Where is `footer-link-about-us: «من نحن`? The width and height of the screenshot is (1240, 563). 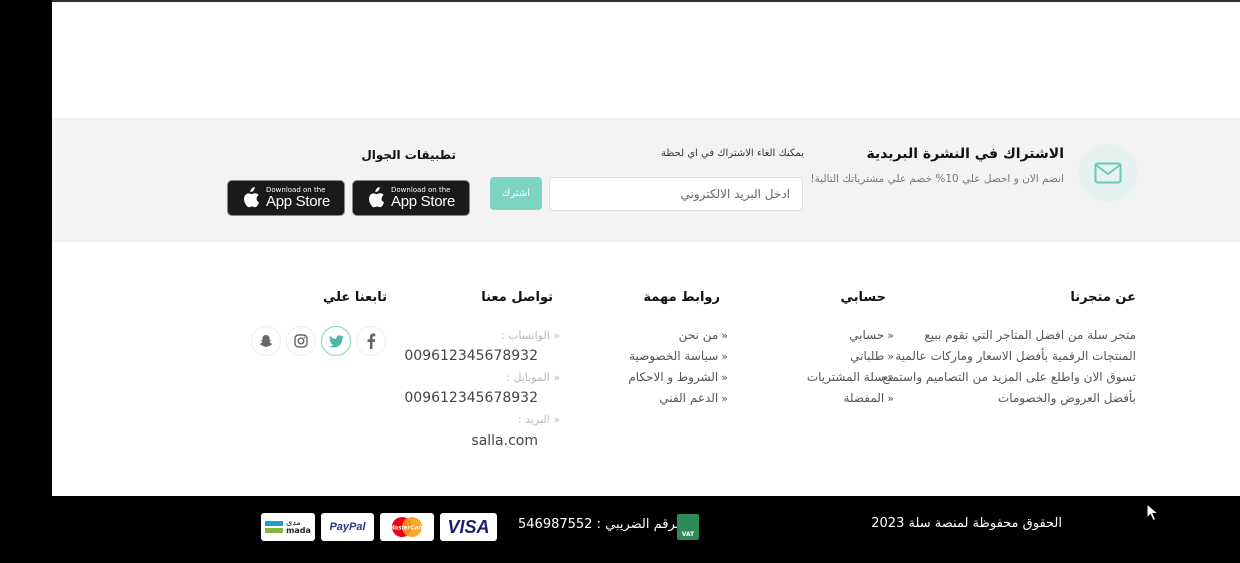
footer-link-about-us: «من نحن is located at coordinates (703, 335).